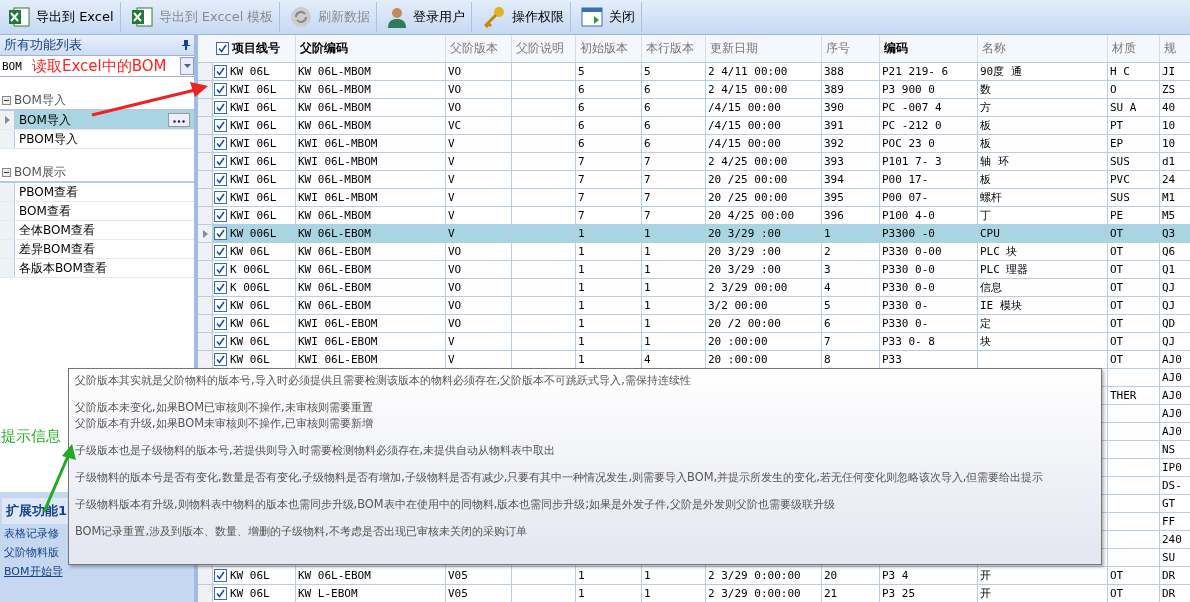  What do you see at coordinates (912, 161) in the screenshot?
I see `table-cell: P101 7- 3` at bounding box center [912, 161].